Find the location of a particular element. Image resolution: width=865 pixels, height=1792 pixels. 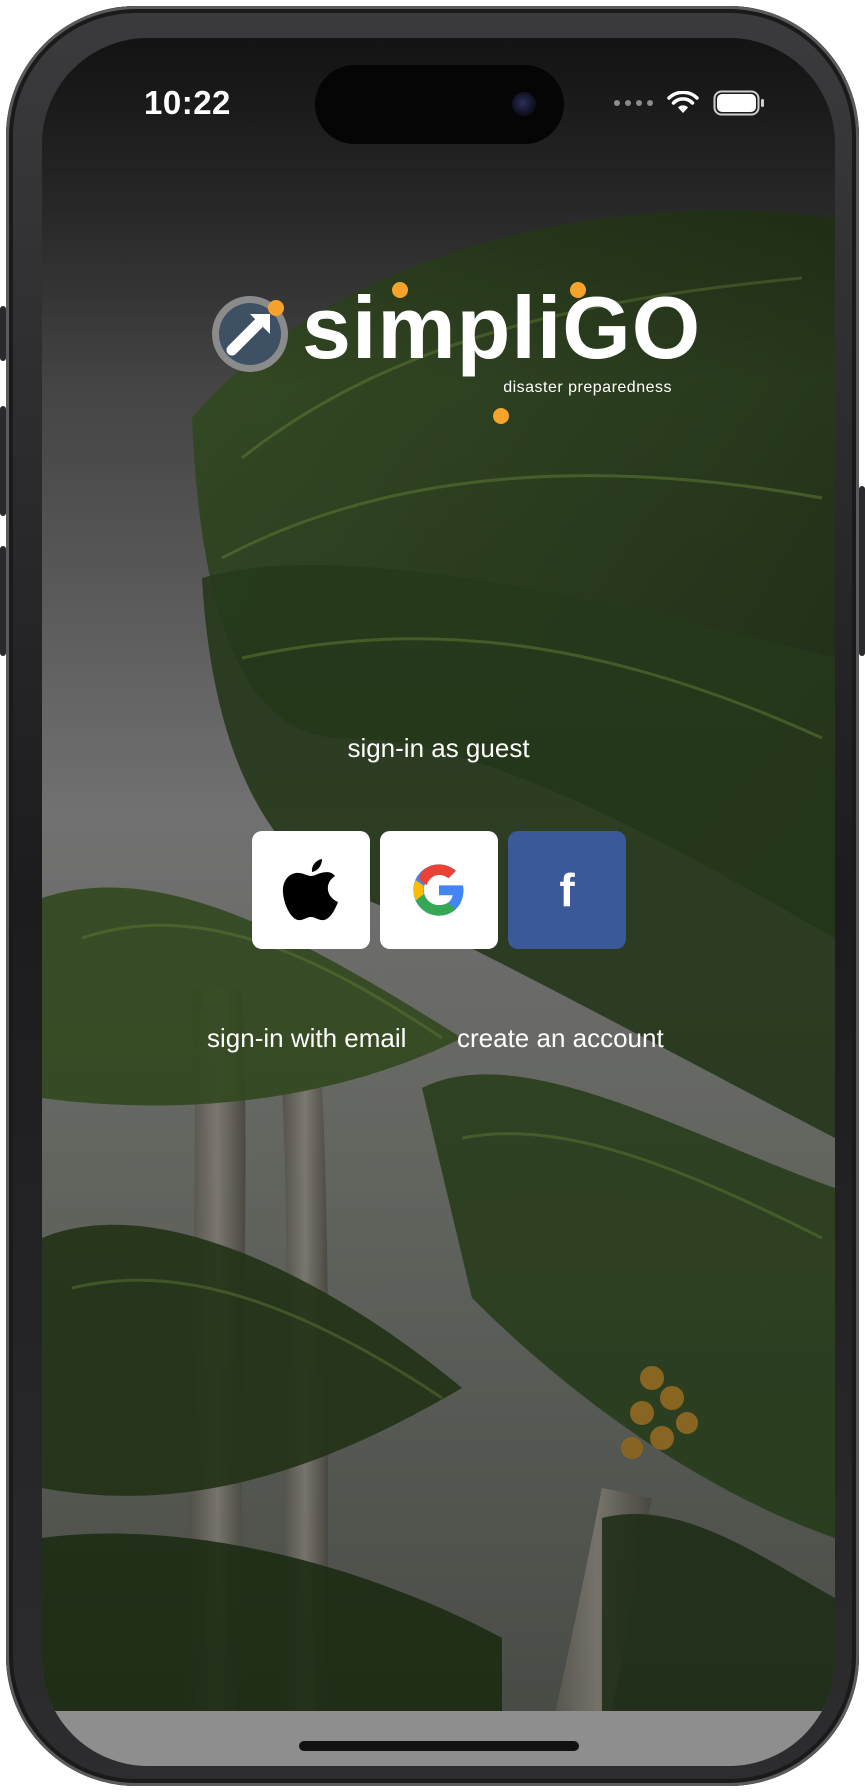

google-sign-in-button is located at coordinates (439, 890).